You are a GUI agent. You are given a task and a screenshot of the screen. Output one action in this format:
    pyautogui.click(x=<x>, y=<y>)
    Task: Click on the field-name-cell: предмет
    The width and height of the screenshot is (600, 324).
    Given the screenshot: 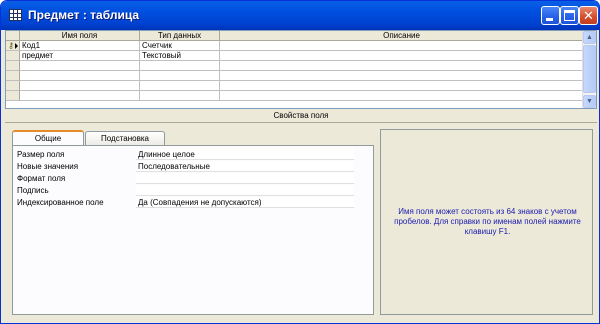 What is the action you would take?
    pyautogui.click(x=80, y=56)
    